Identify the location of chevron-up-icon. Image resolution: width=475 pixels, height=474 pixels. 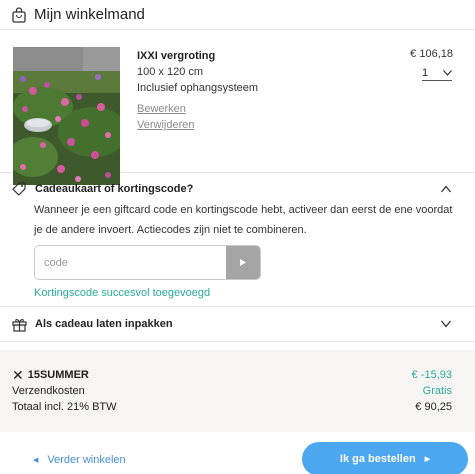
(446, 189).